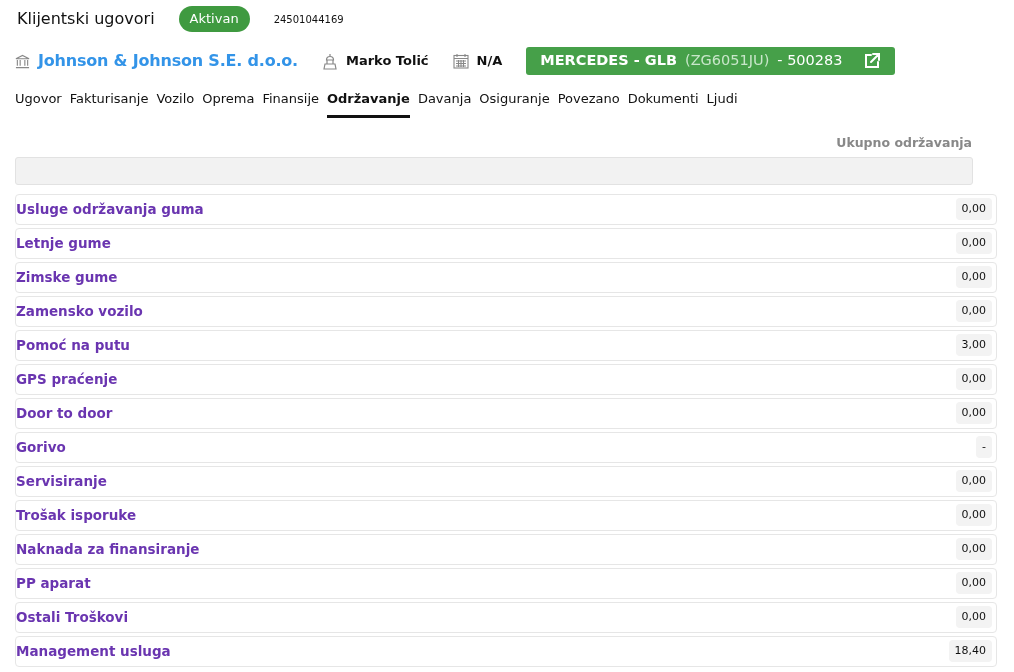 The image size is (1014, 672). Describe the element at coordinates (67, 277) in the screenshot. I see `cost-label: Zimske gume` at that location.